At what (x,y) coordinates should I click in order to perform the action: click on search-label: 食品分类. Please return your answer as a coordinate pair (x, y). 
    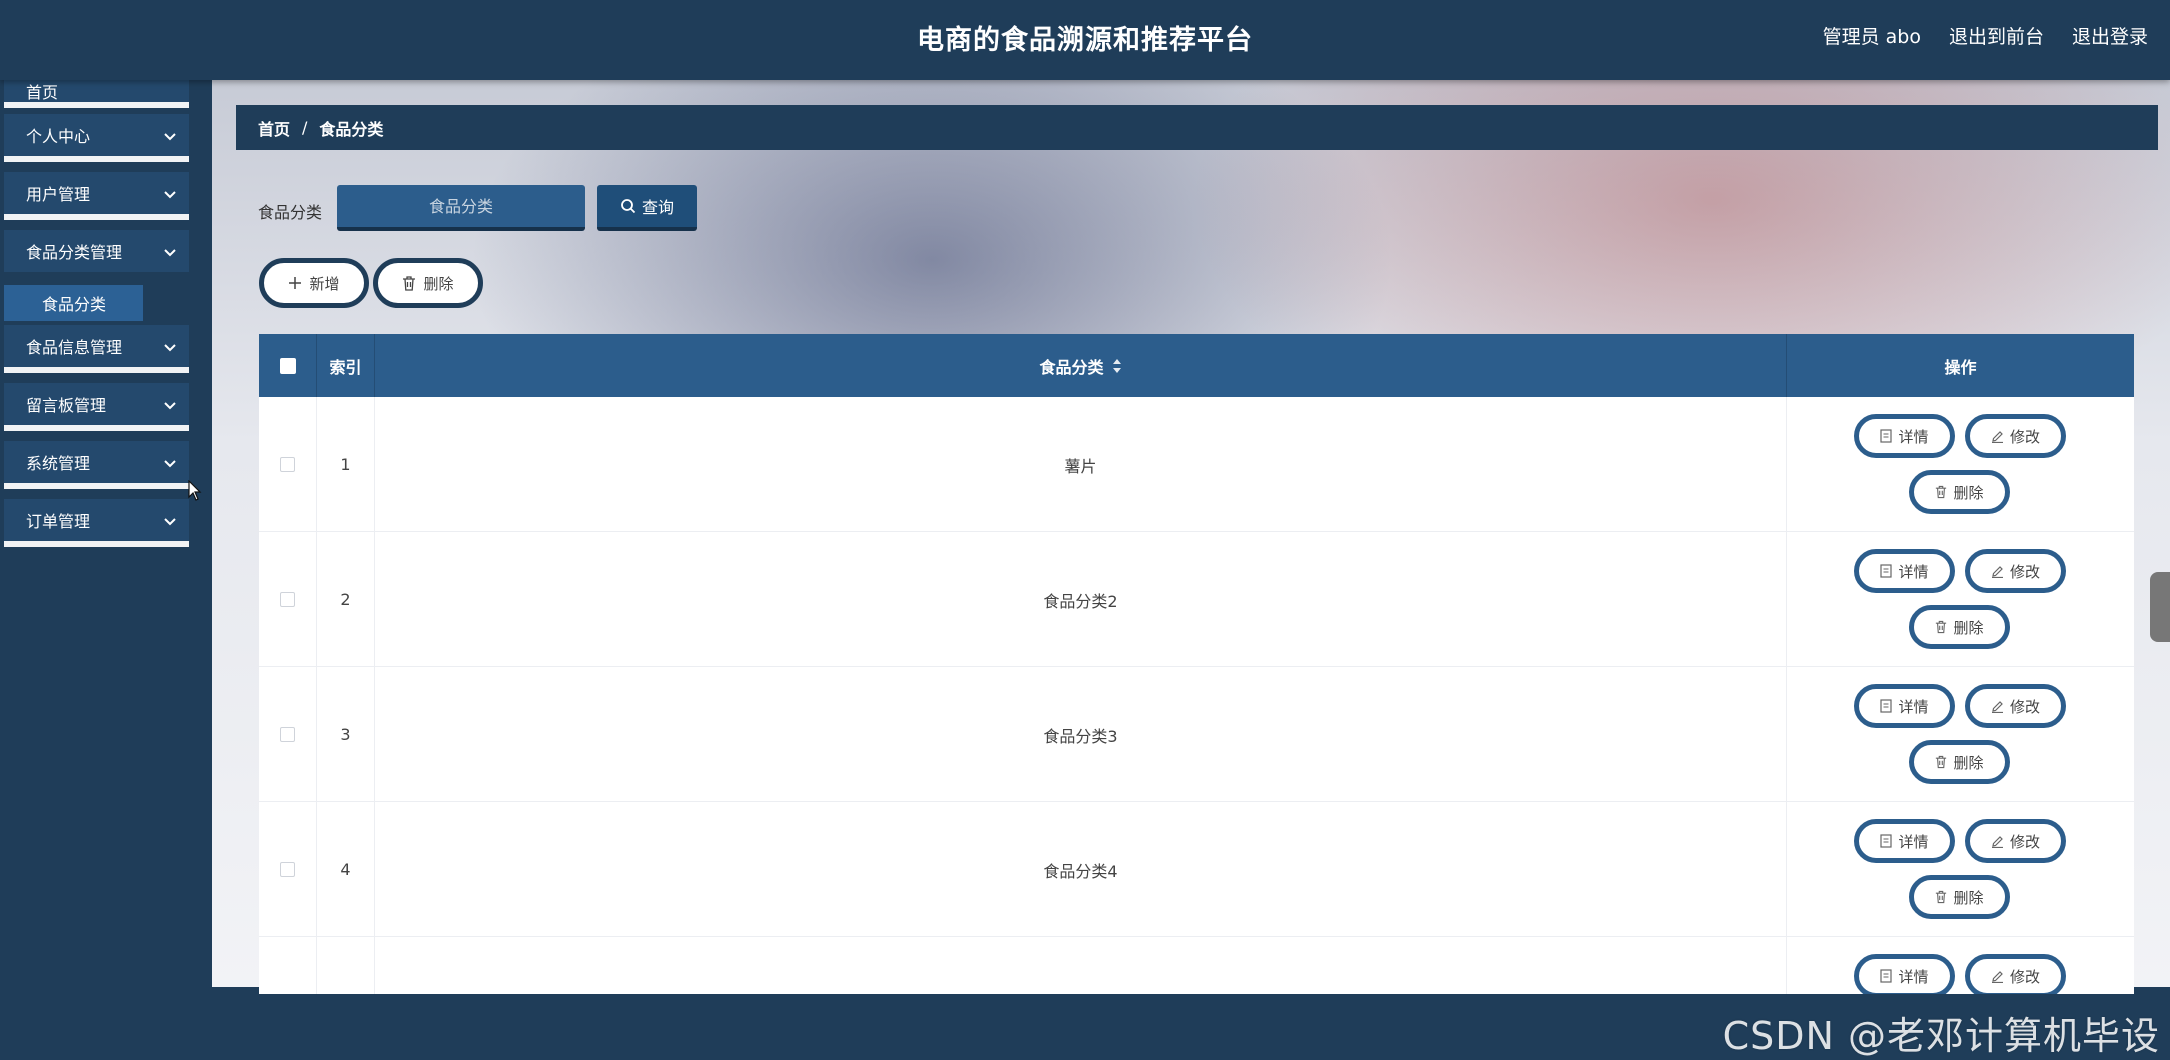
    Looking at the image, I should click on (290, 212).